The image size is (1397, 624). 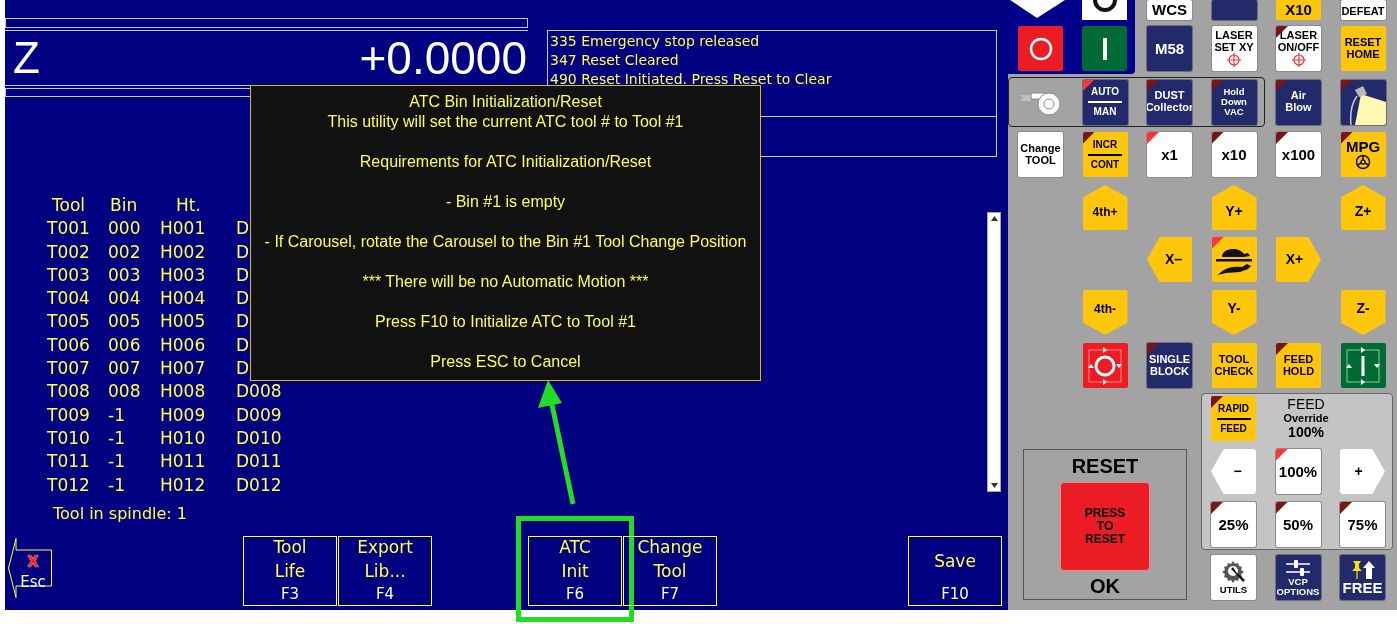 I want to click on scroll-up-icon, so click(x=994, y=218).